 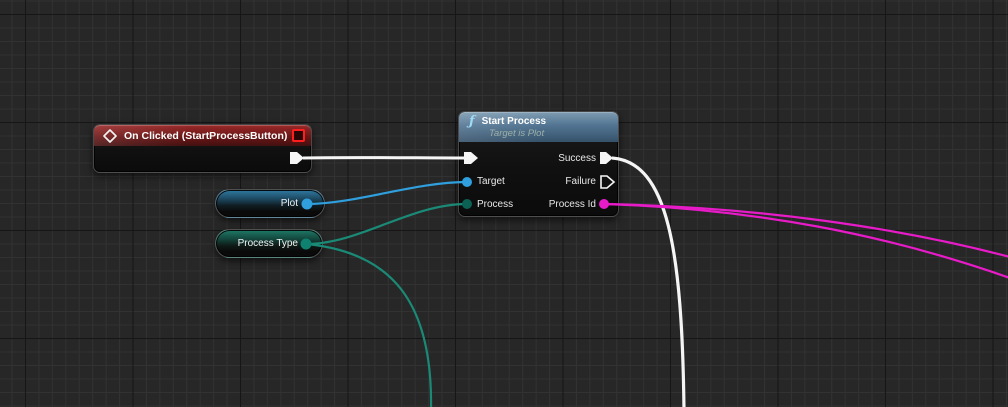 I want to click on variable-process-type-label: Process Type, so click(x=267, y=243).